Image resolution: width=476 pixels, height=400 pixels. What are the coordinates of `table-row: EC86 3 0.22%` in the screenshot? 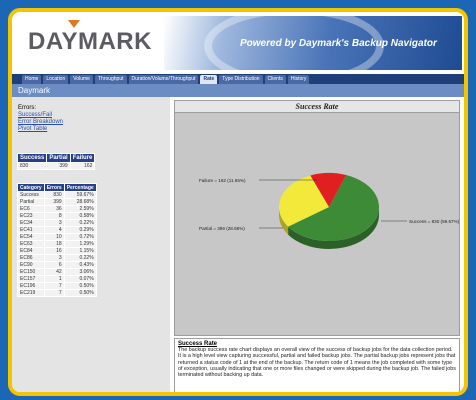 It's located at (57, 258).